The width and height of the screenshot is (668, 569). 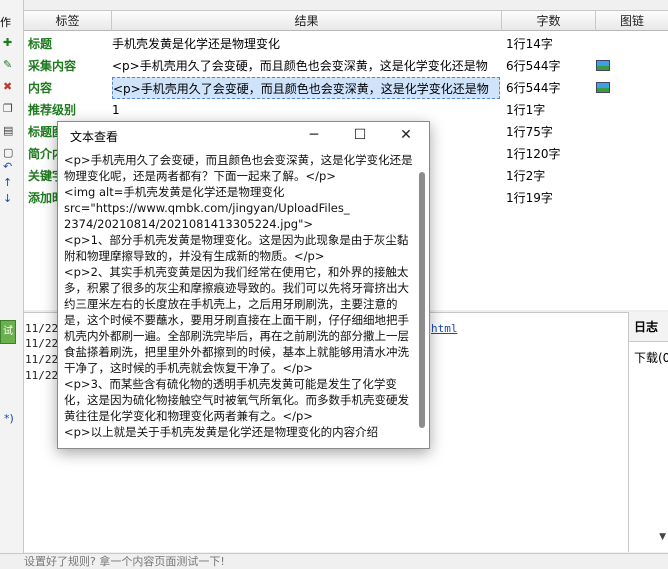 I want to click on maximize-button: ☐, so click(x=360, y=136).